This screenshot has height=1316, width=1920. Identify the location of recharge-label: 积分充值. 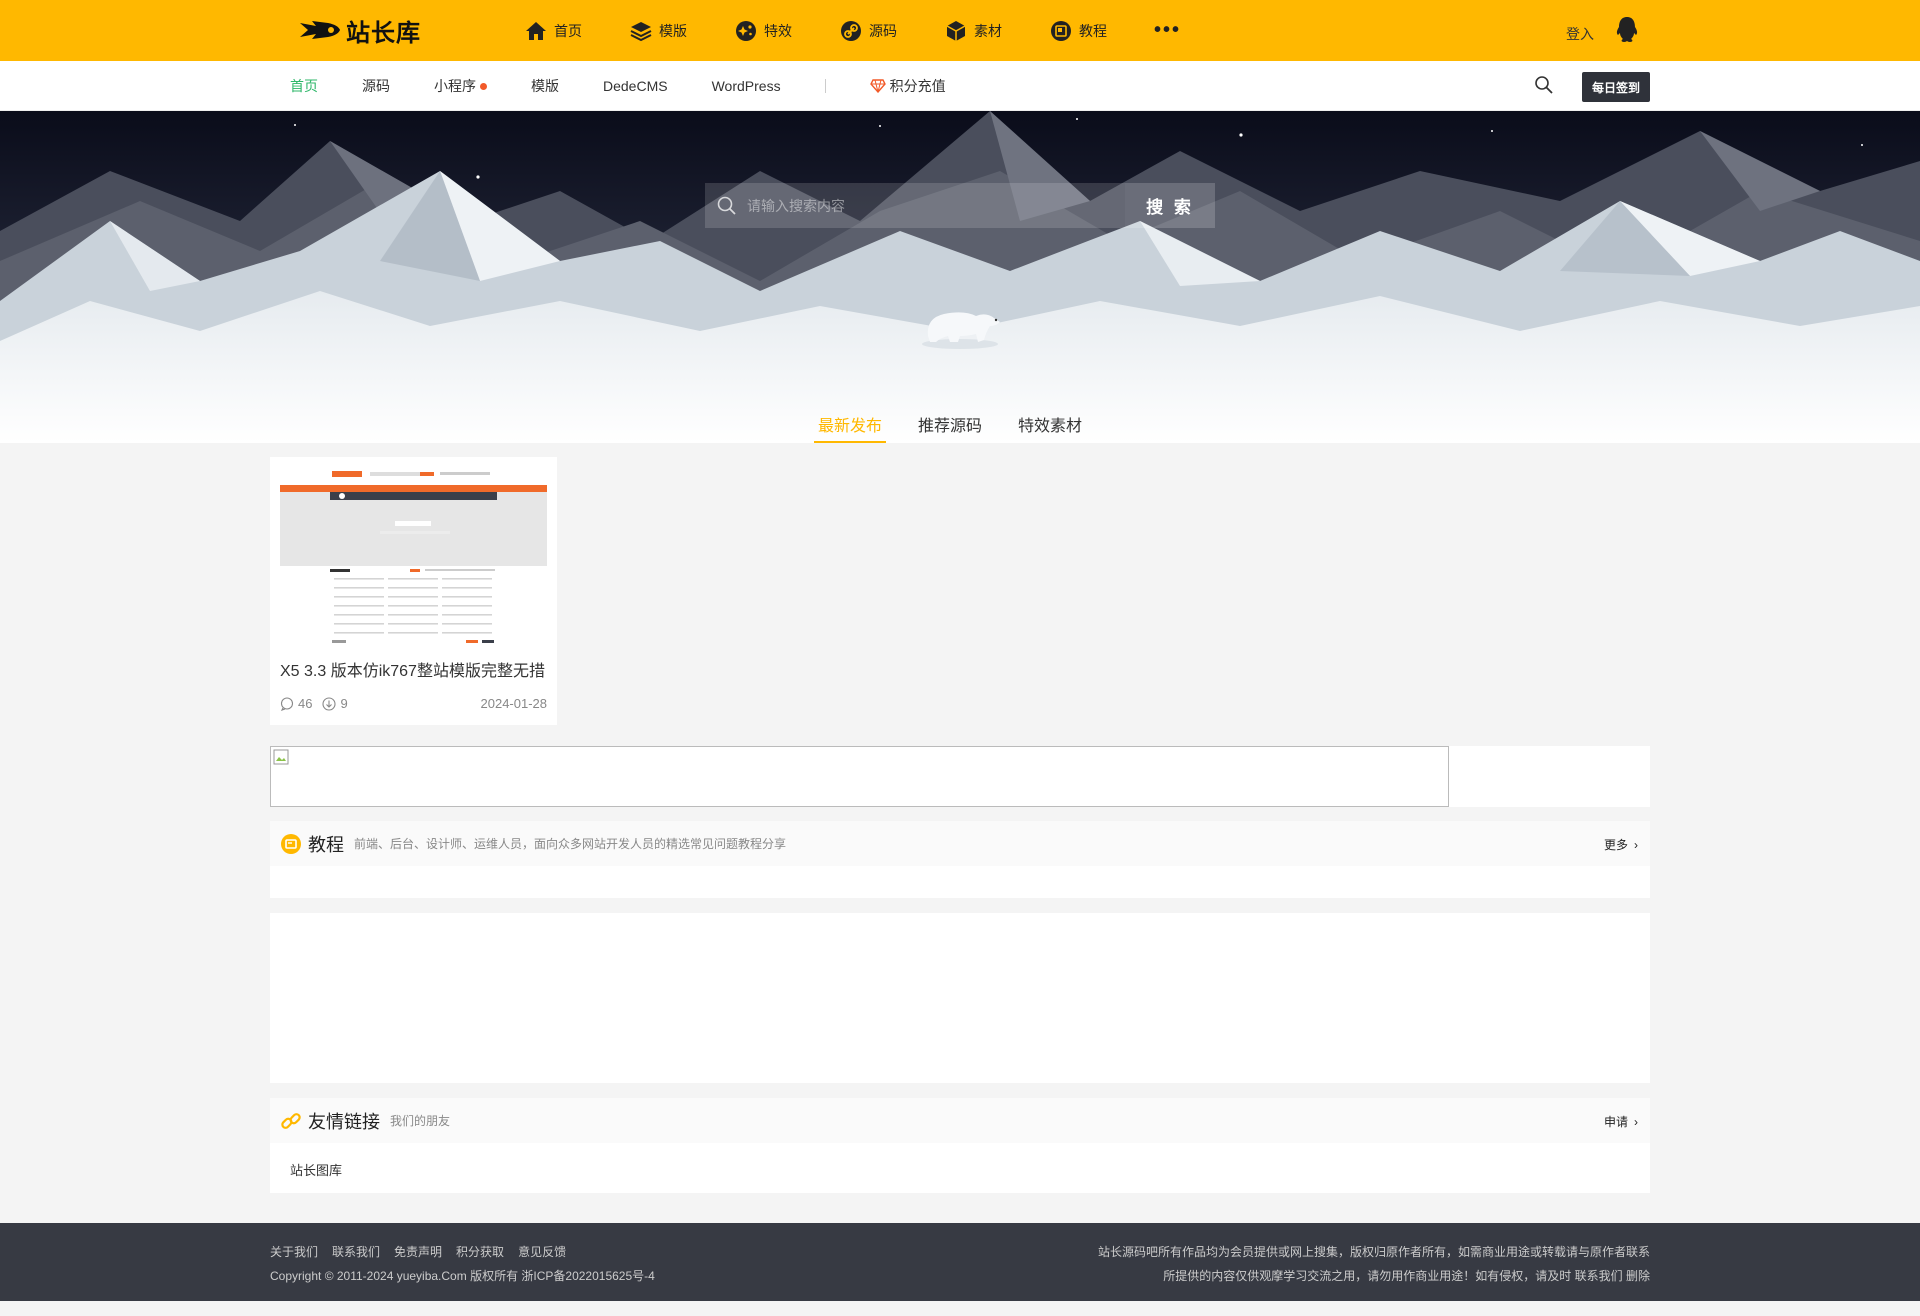
(917, 86).